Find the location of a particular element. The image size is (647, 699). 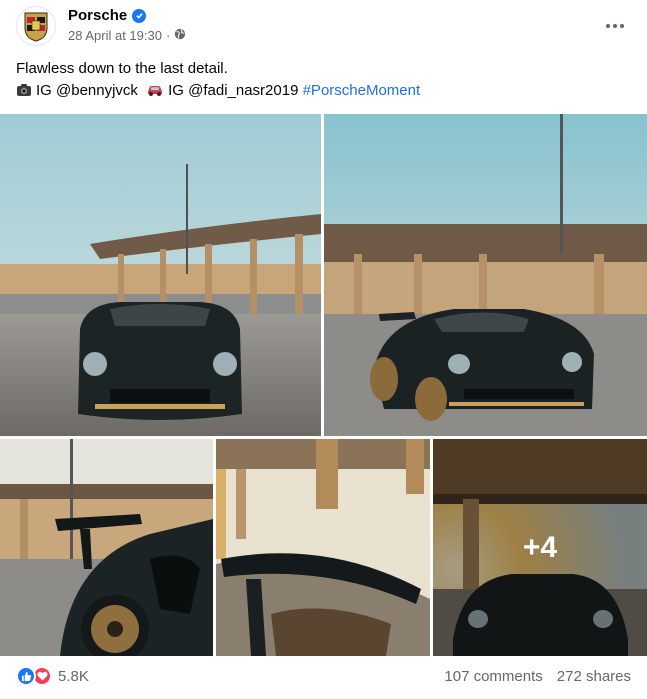

car-emoji-icon is located at coordinates (155, 93).